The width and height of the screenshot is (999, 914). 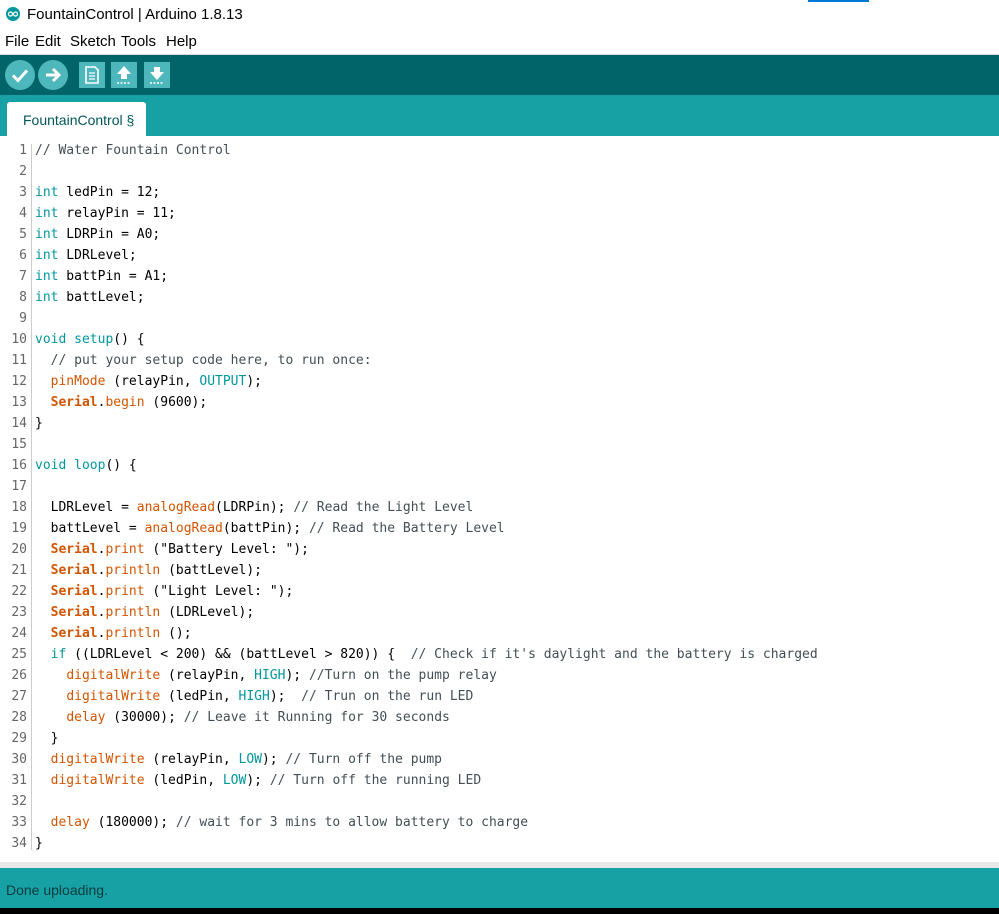 I want to click on code-token: analogRead, so click(x=183, y=528).